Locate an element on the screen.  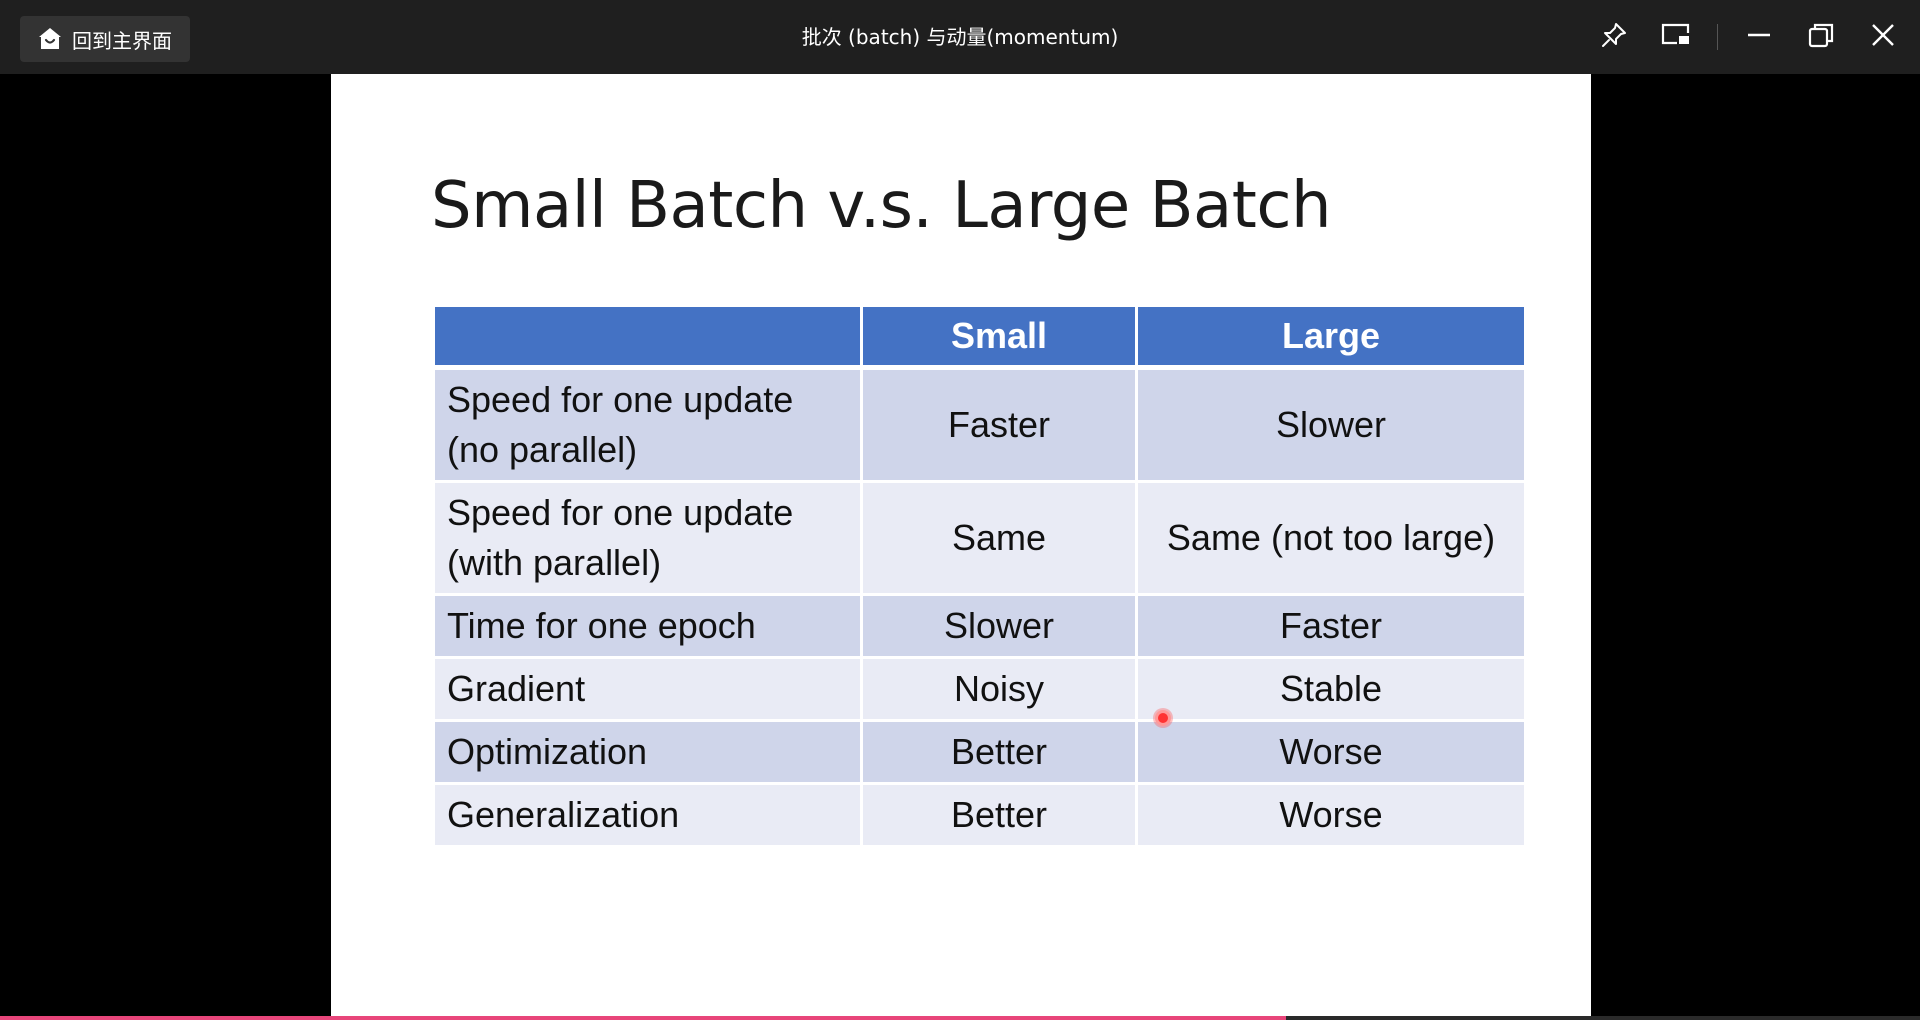
controls-divider is located at coordinates (1717, 37).